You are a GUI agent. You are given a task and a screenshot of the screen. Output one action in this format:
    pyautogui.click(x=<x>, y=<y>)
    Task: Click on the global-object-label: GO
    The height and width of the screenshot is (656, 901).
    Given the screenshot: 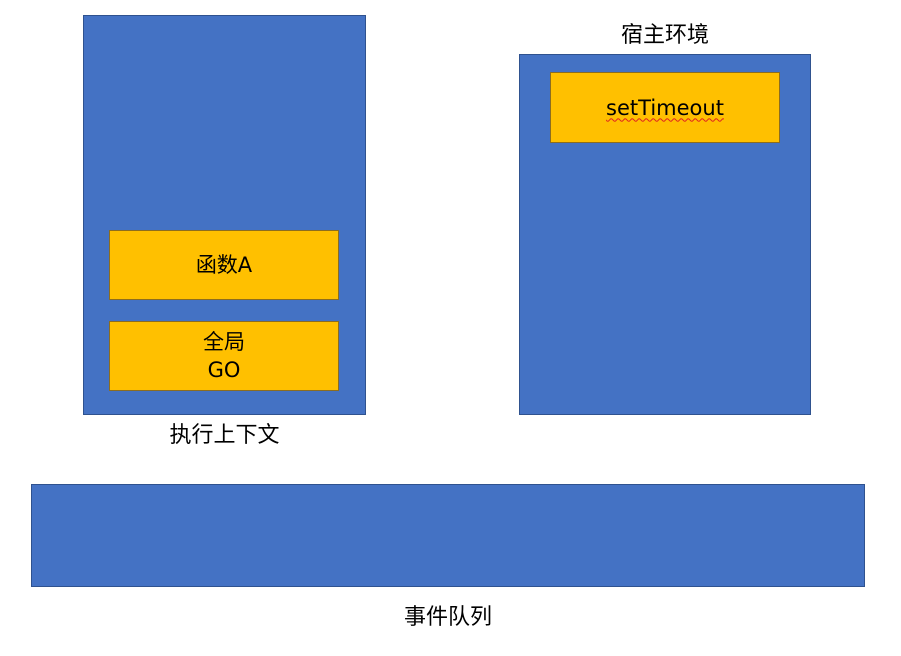 What is the action you would take?
    pyautogui.click(x=224, y=370)
    